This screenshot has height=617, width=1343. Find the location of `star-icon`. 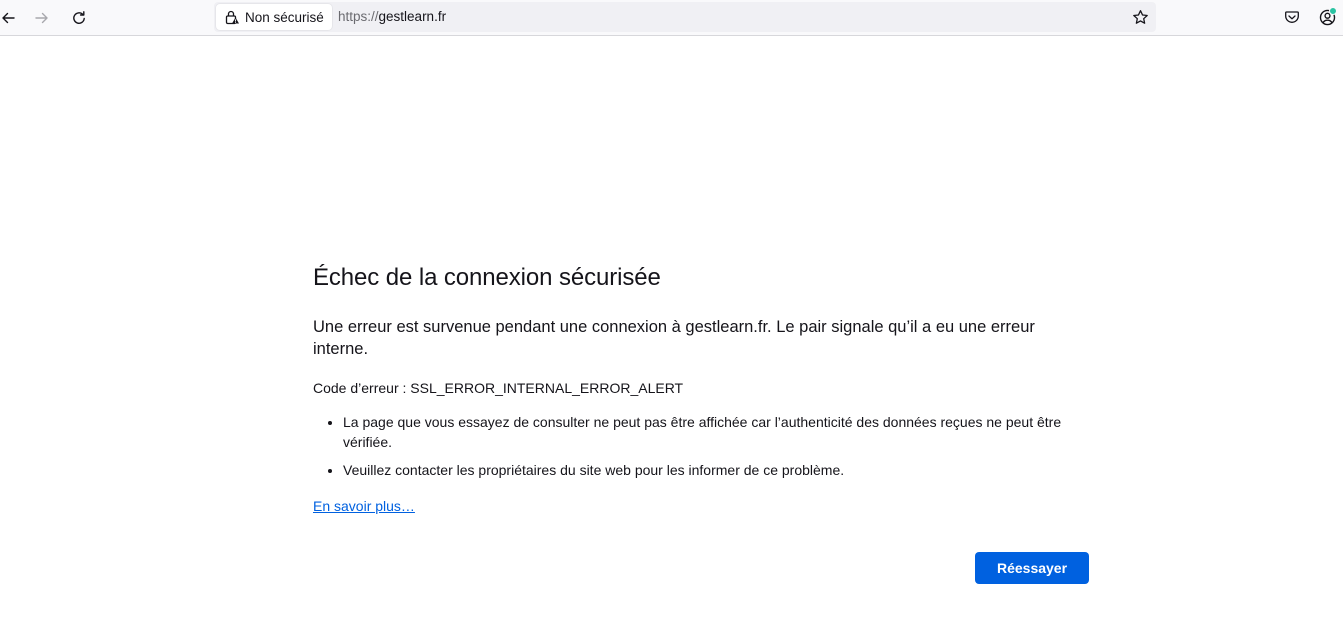

star-icon is located at coordinates (1140, 16).